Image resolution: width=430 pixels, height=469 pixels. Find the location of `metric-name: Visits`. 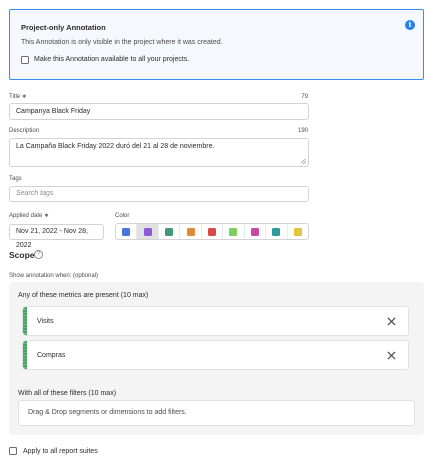

metric-name: Visits is located at coordinates (45, 321).